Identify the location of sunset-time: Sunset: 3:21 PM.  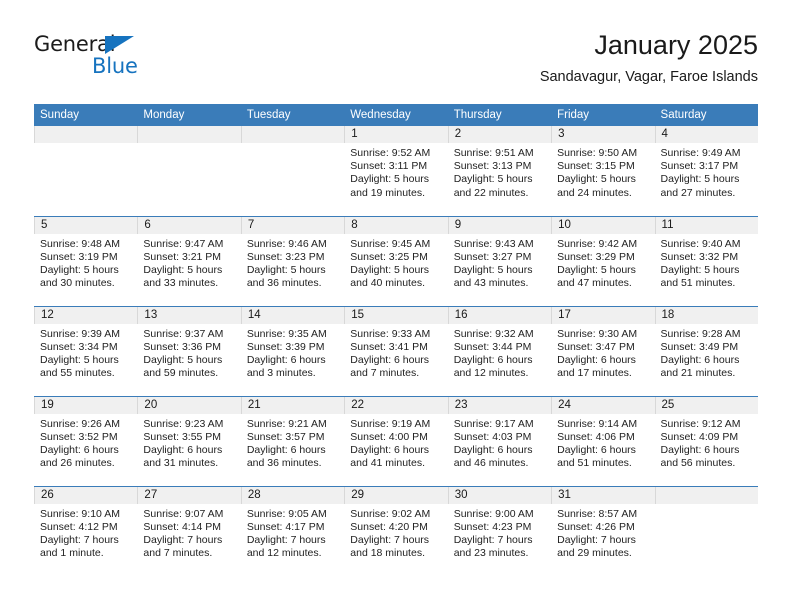
(182, 256).